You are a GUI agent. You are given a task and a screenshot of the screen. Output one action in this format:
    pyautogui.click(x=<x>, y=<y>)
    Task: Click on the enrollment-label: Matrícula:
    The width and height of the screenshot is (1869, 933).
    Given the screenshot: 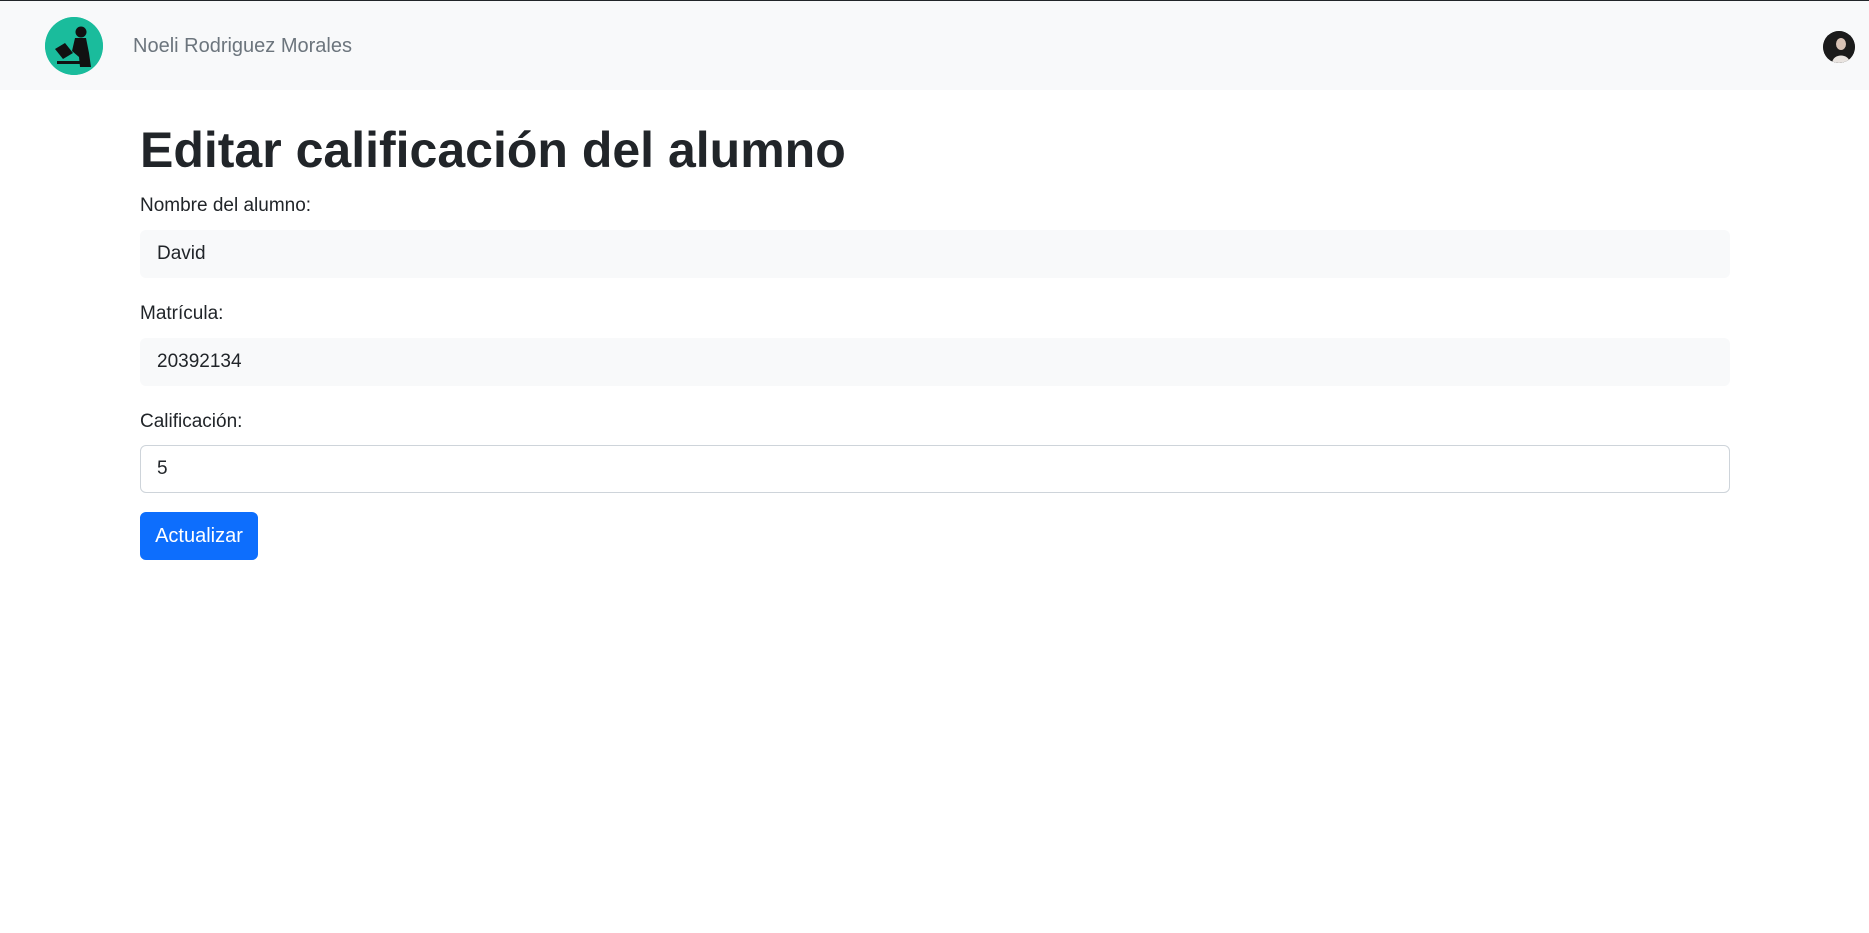 What is the action you would take?
    pyautogui.click(x=182, y=313)
    